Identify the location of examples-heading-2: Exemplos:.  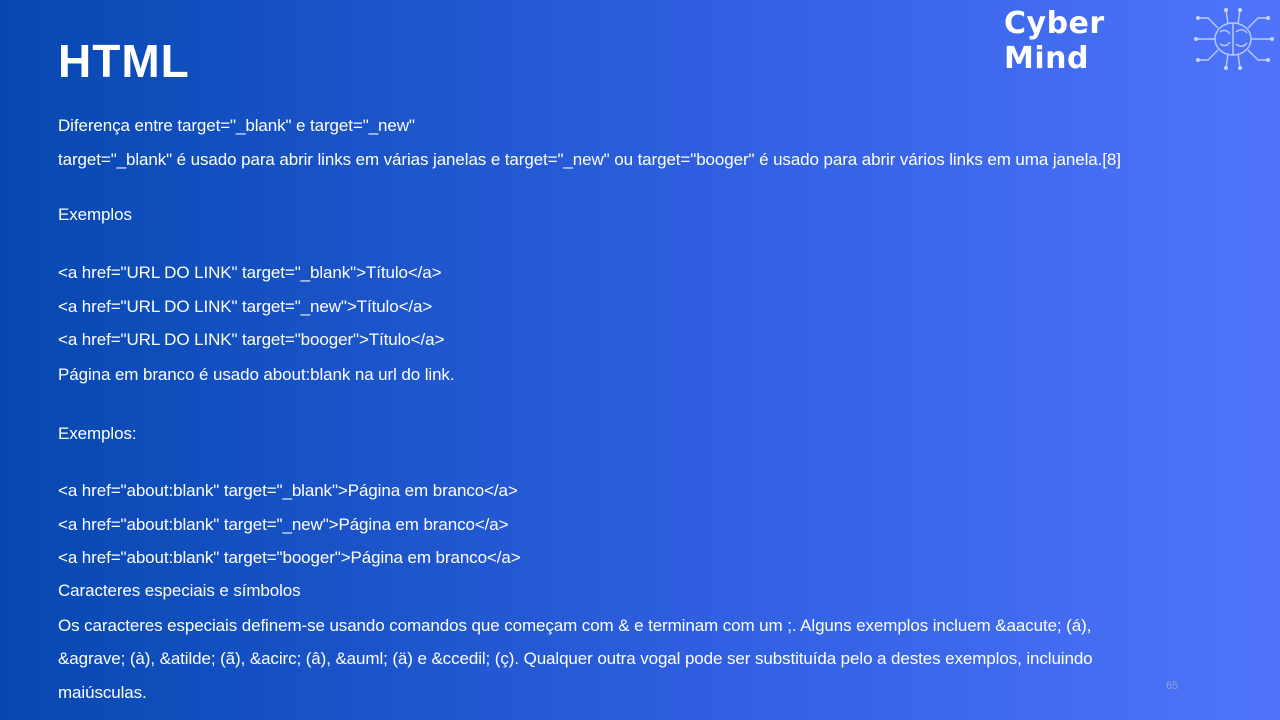
(97, 433).